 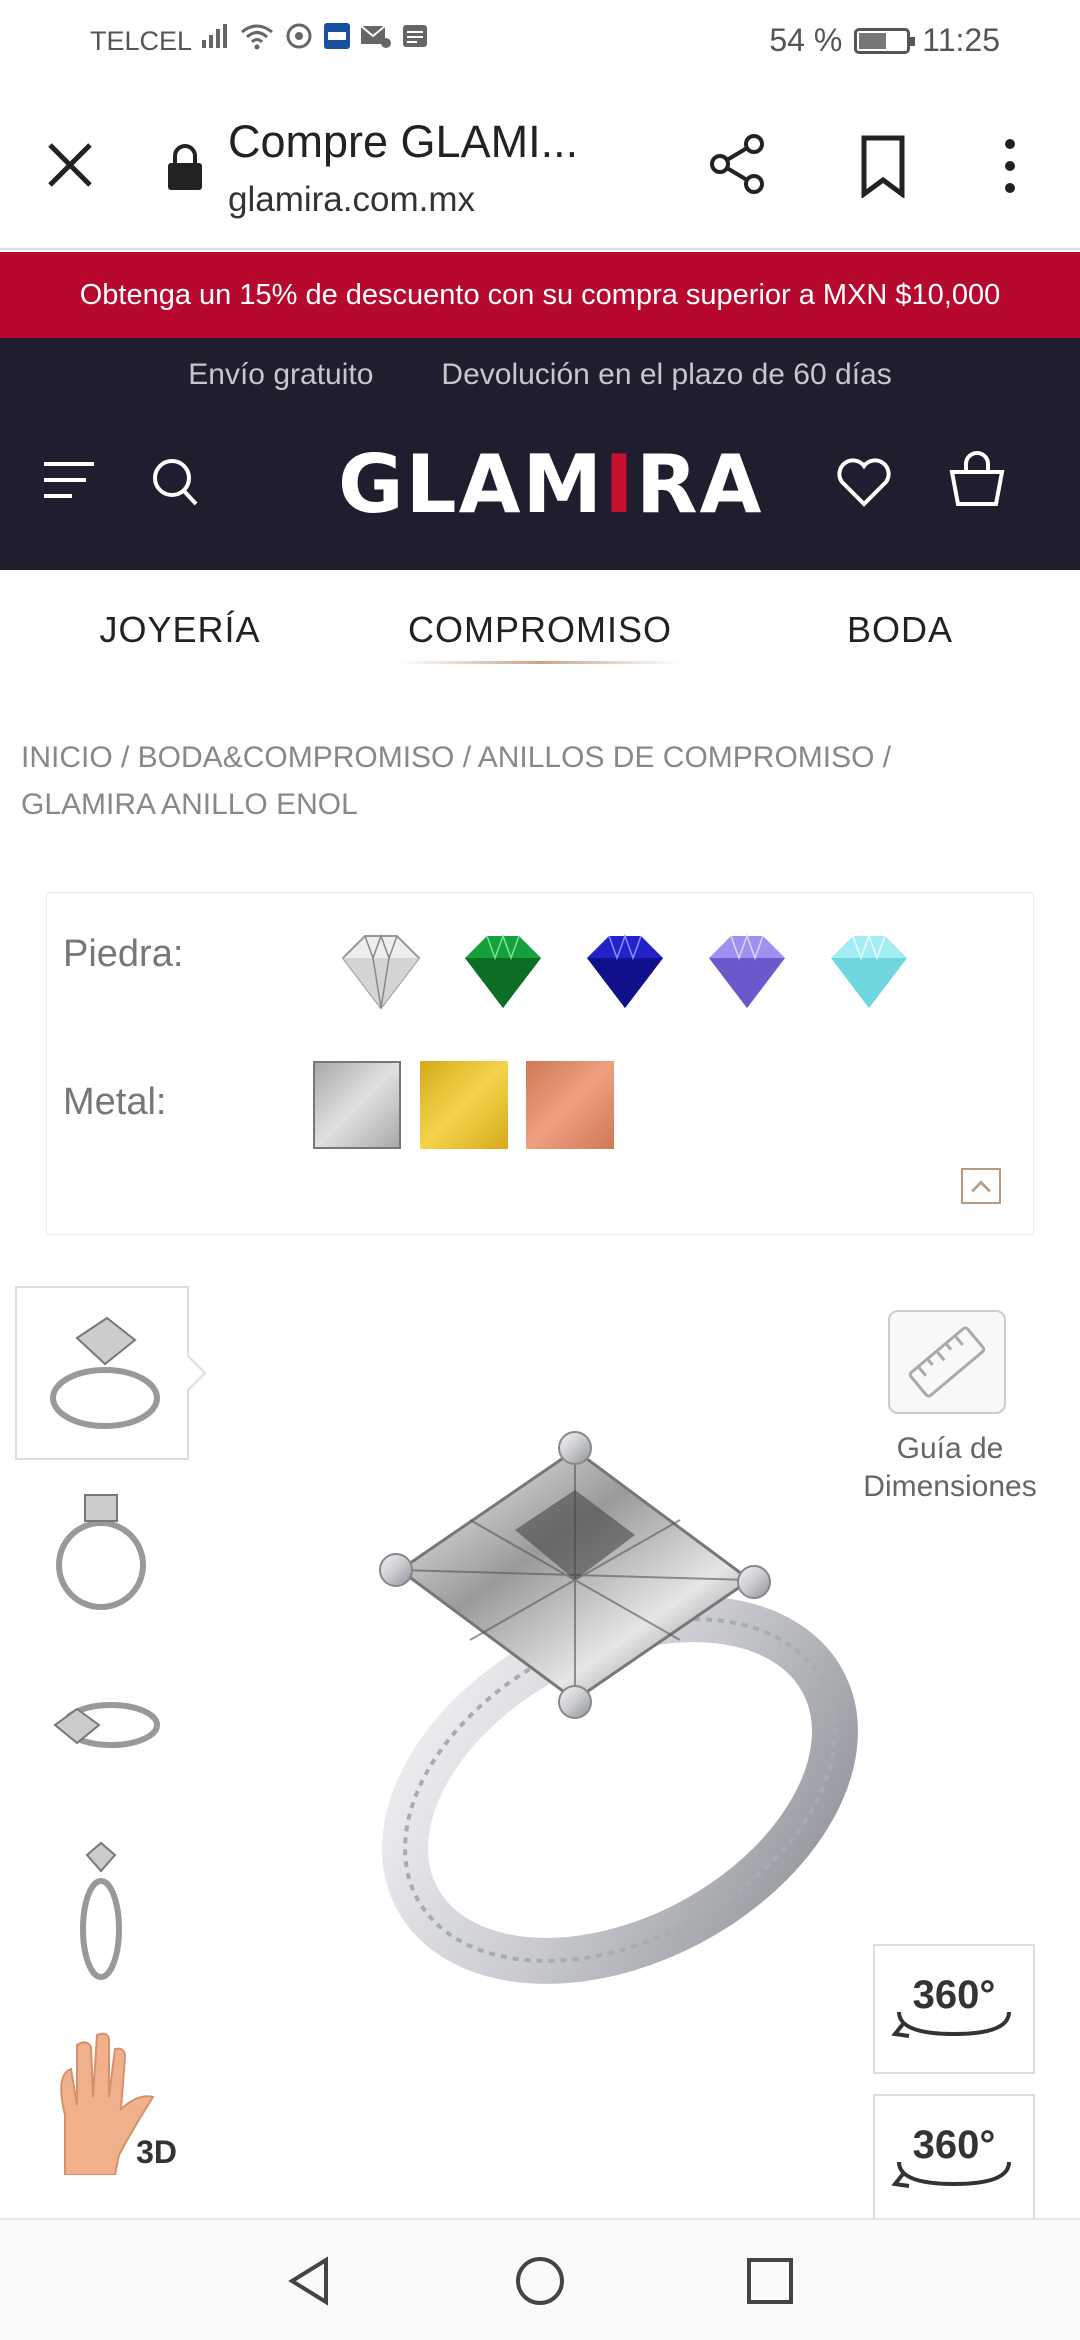 I want to click on metal-yellow-gold, so click(x=464, y=1105).